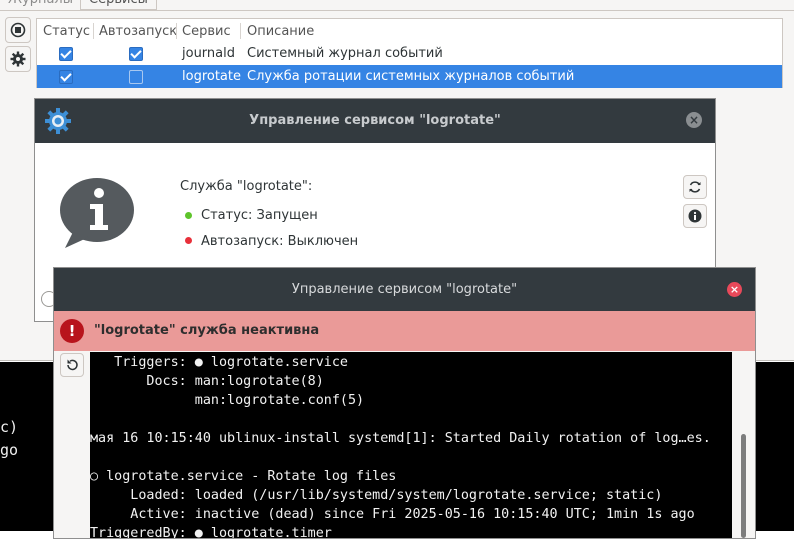  Describe the element at coordinates (280, 241) in the screenshot. I see `autostart-text: Автозапуск: Выключен` at that location.